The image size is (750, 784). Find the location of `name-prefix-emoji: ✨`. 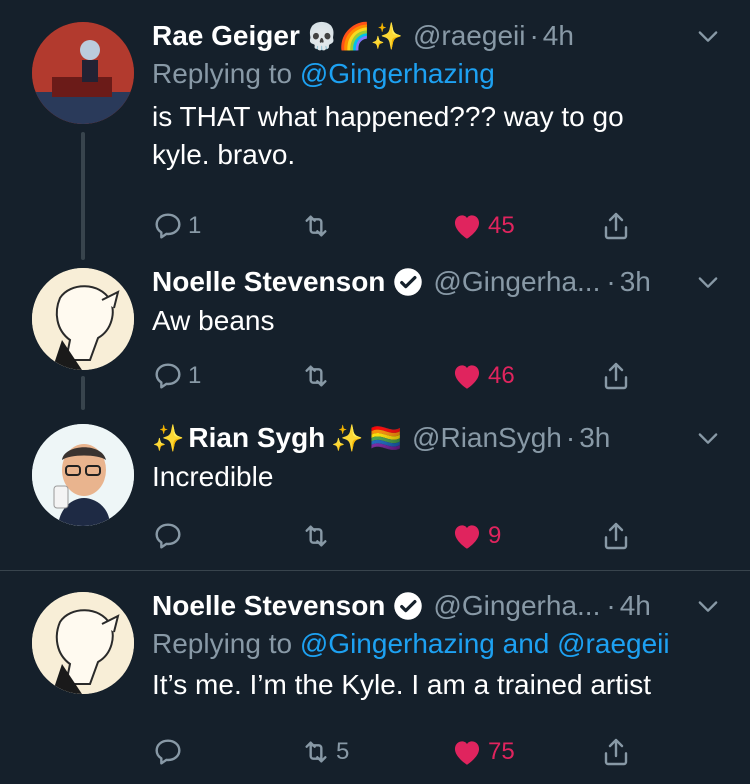

name-prefix-emoji: ✨ is located at coordinates (168, 437).